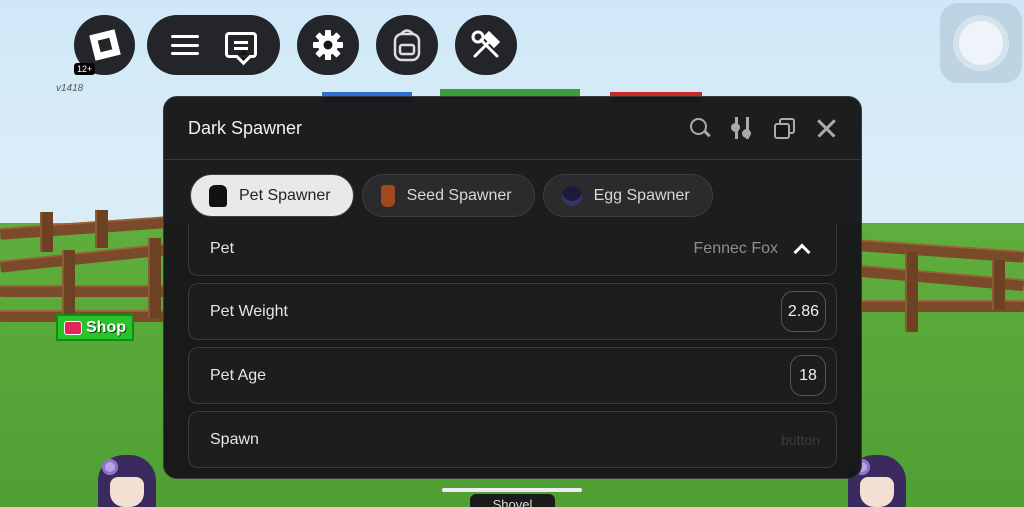 The height and width of the screenshot is (507, 1024). I want to click on hammer-wrench-icon, so click(486, 44).